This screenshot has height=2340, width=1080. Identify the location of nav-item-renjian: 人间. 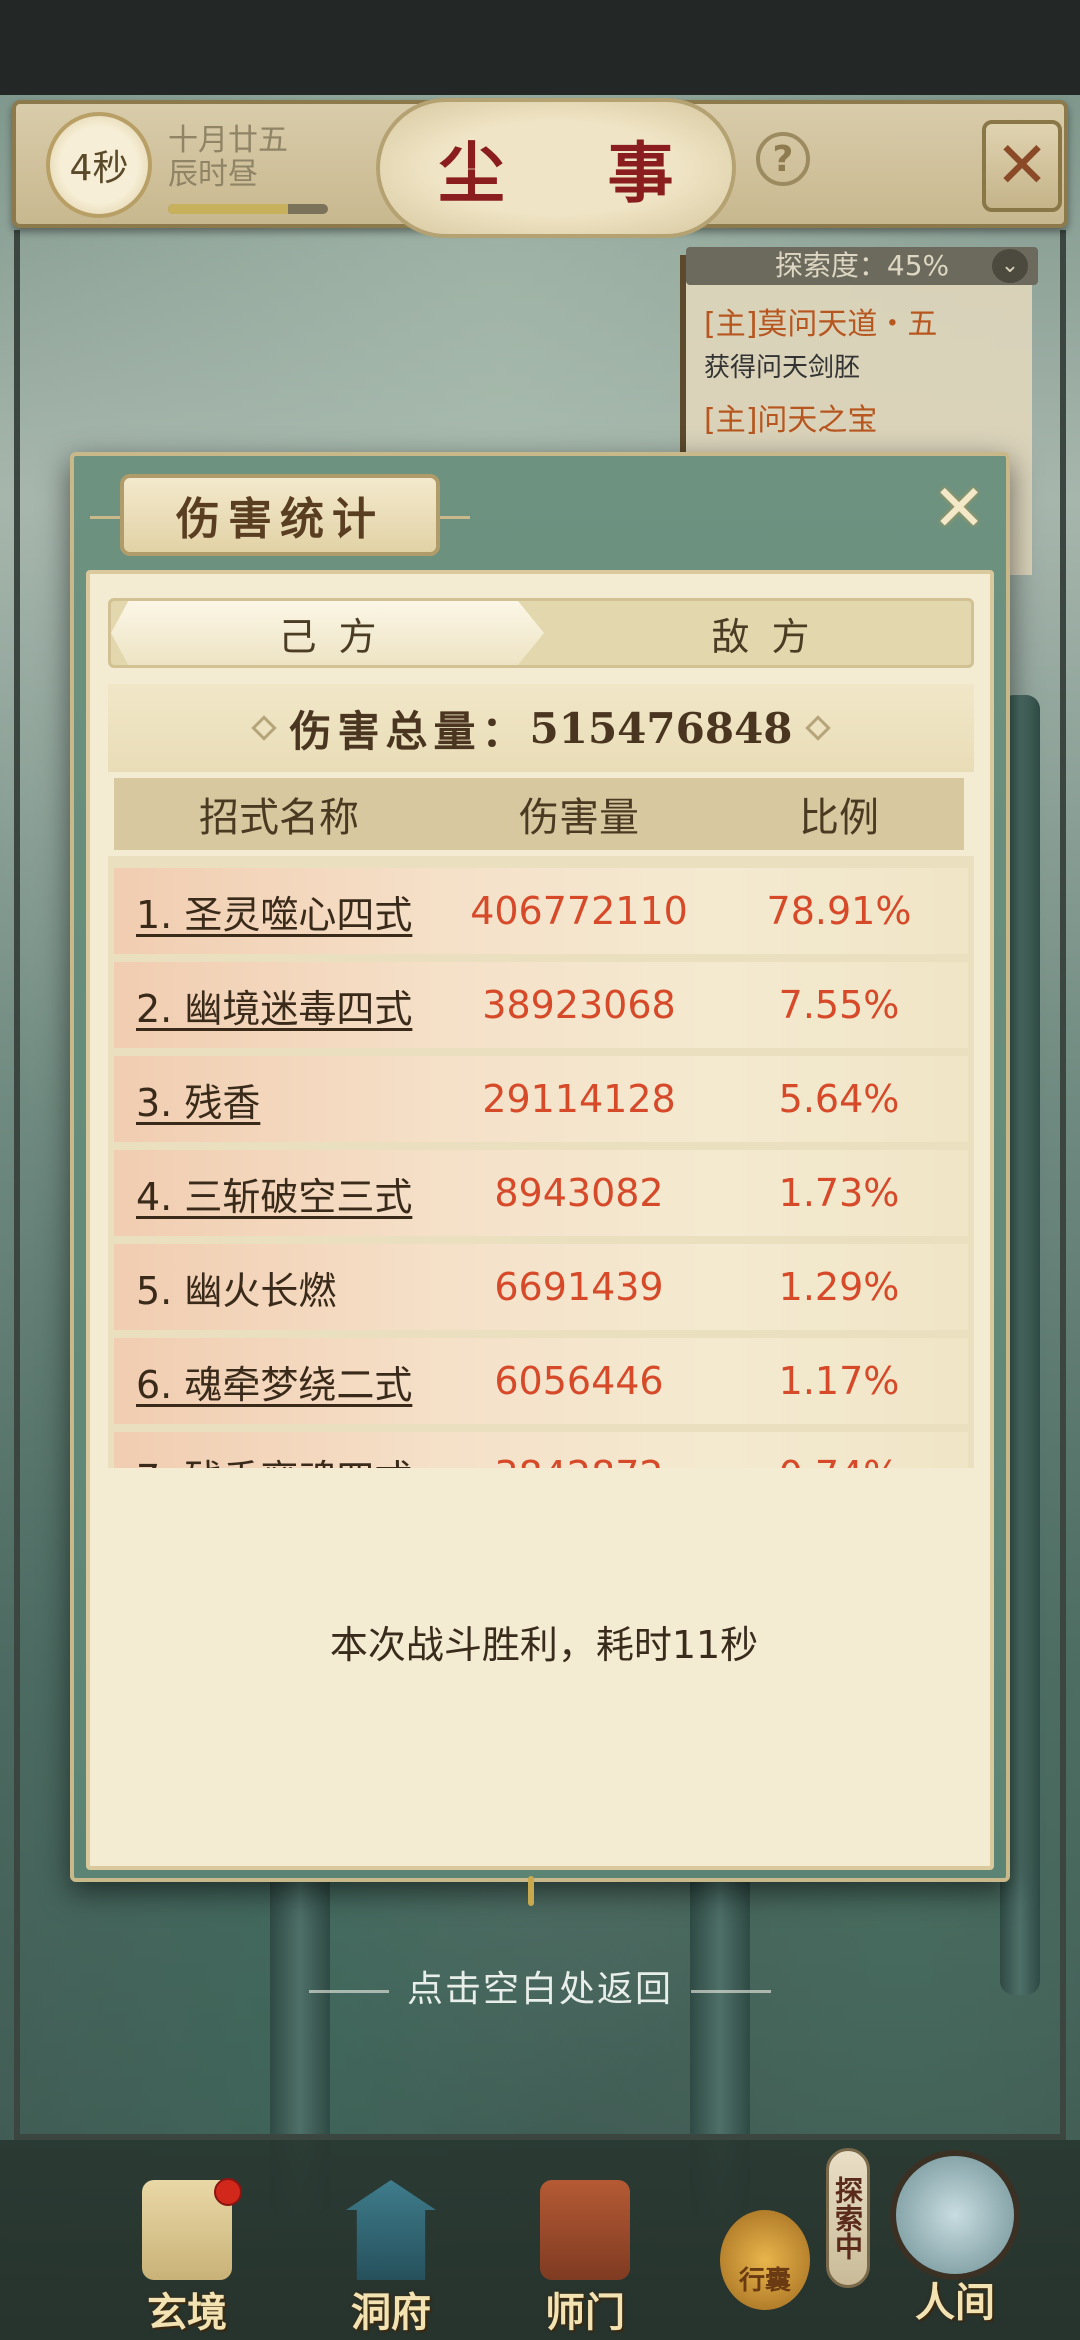
(955, 2238).